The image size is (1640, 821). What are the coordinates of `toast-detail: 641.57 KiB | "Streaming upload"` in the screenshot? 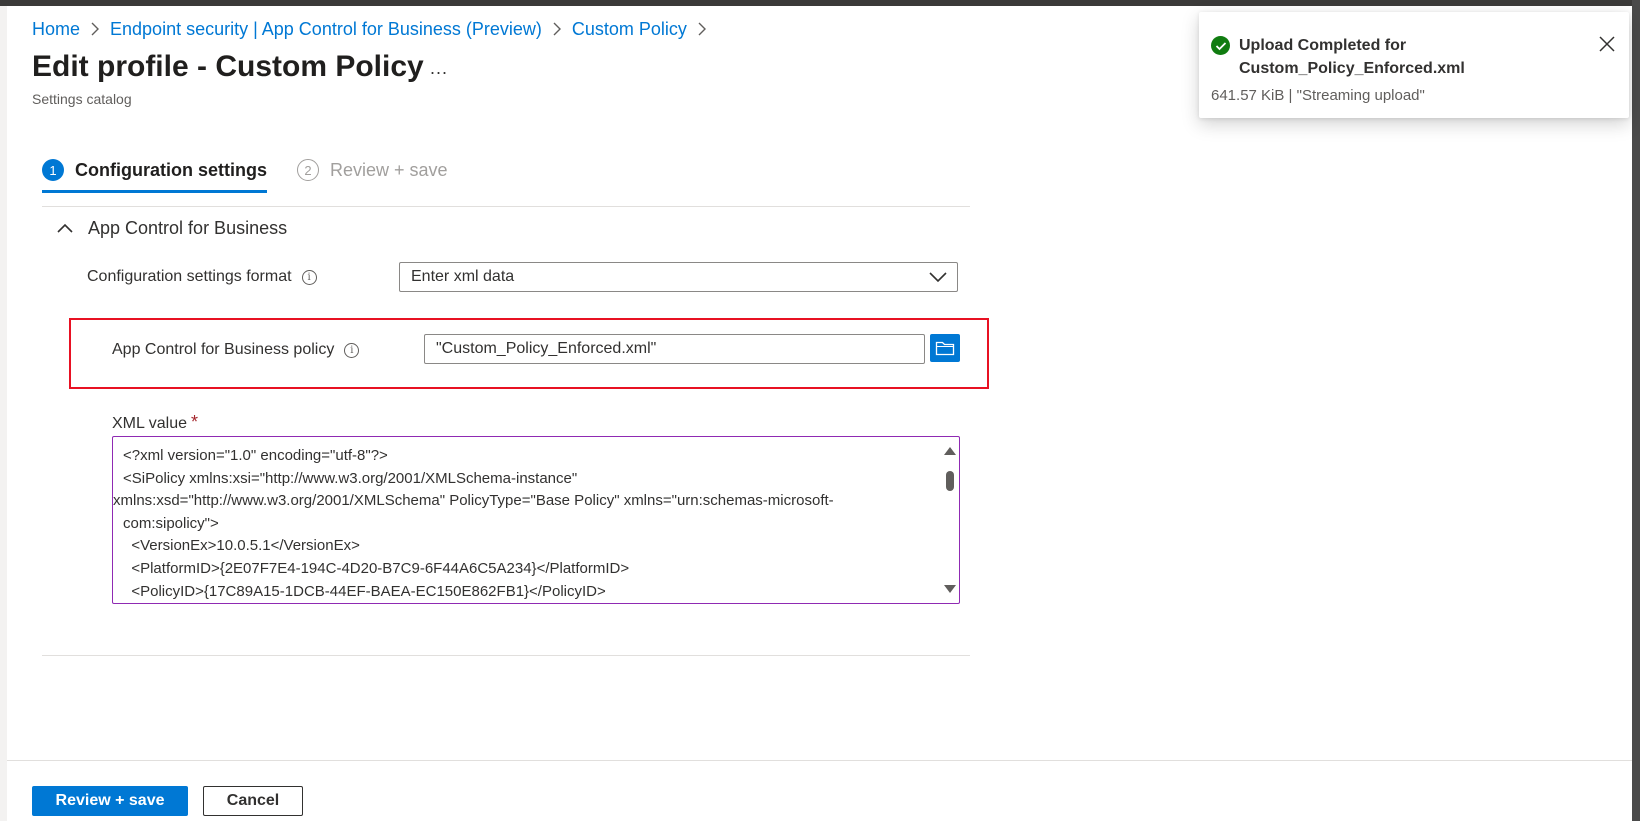 It's located at (1318, 95).